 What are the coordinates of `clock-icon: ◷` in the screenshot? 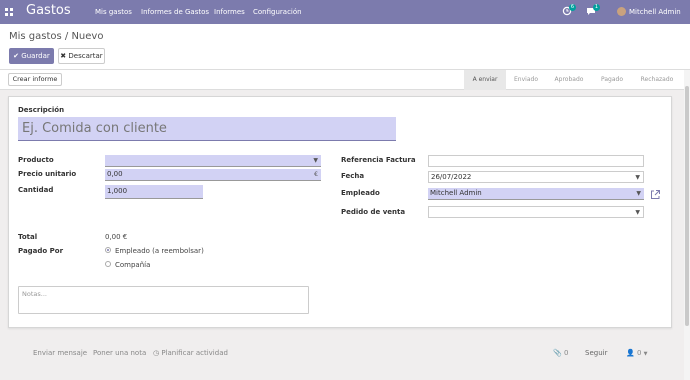 It's located at (156, 353).